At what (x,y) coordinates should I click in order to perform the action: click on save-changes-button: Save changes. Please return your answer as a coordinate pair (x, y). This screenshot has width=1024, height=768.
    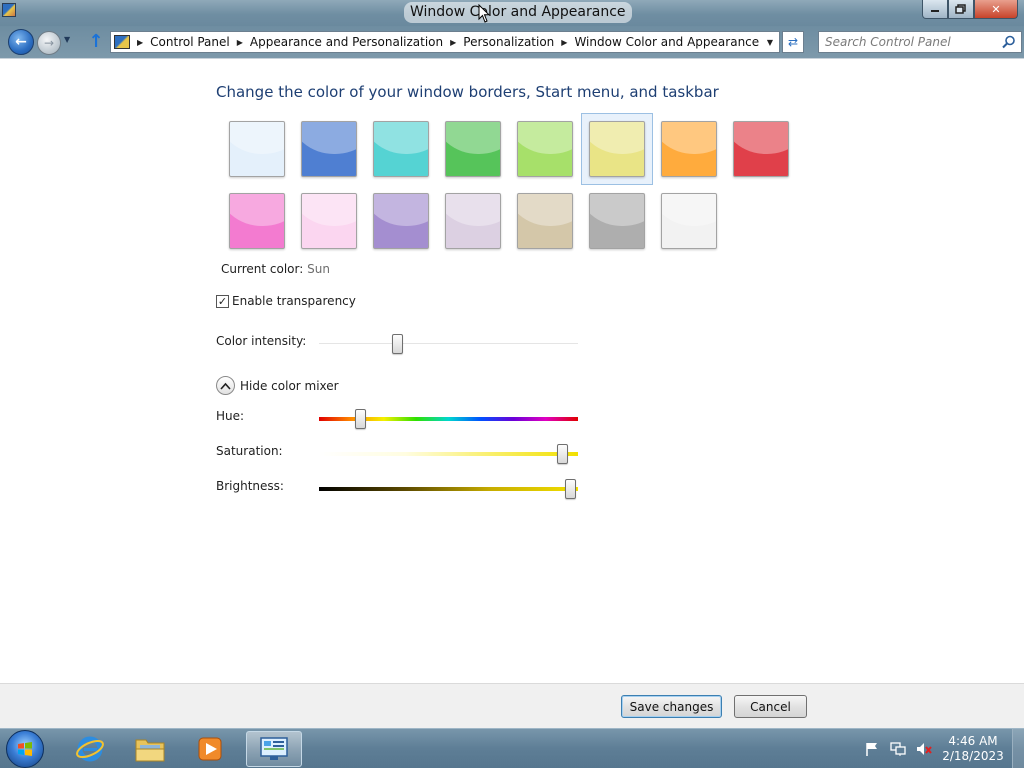
    Looking at the image, I should click on (671, 706).